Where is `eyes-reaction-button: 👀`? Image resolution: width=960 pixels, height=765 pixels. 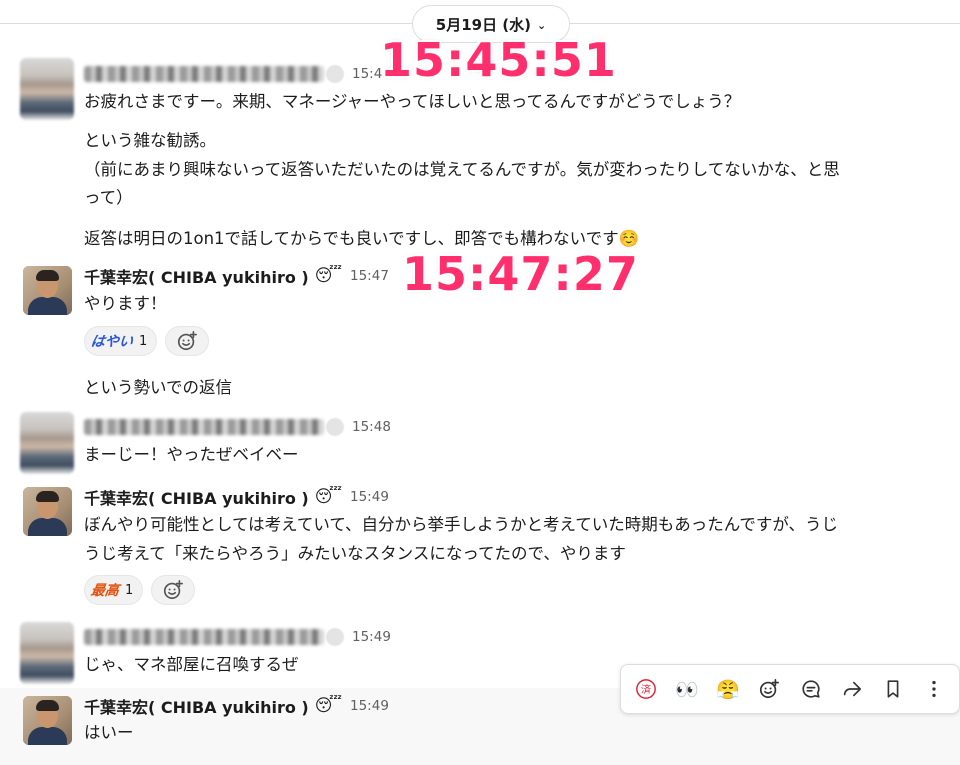
eyes-reaction-button: 👀 is located at coordinates (687, 689).